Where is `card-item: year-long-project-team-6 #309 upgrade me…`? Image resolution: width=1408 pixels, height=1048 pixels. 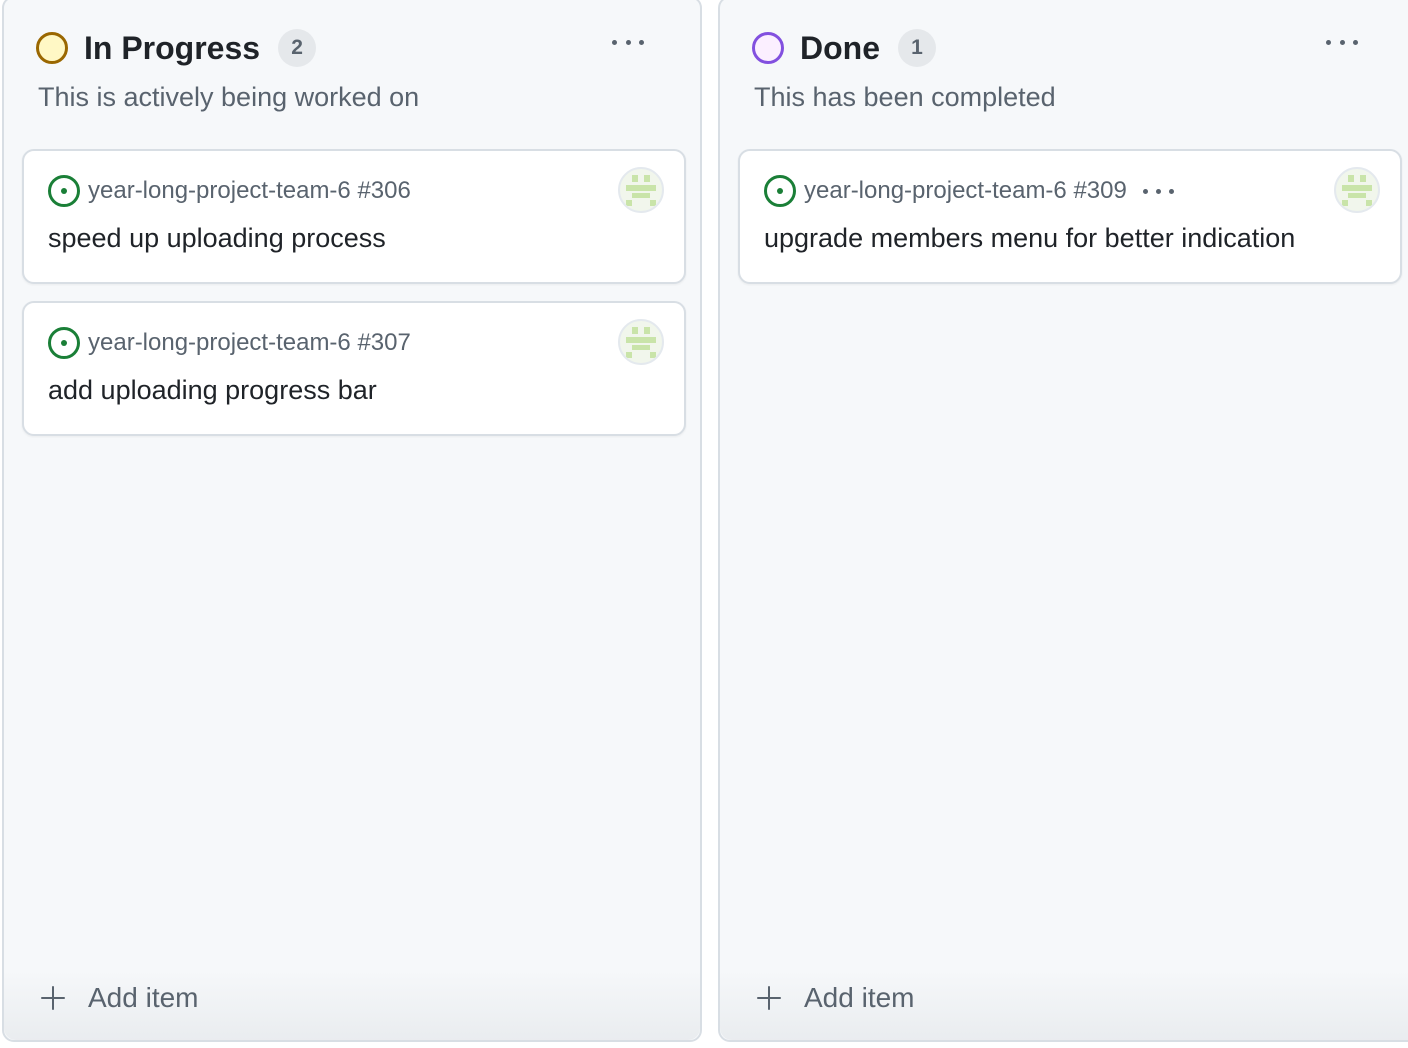 card-item: year-long-project-team-6 #309 upgrade me… is located at coordinates (1070, 216).